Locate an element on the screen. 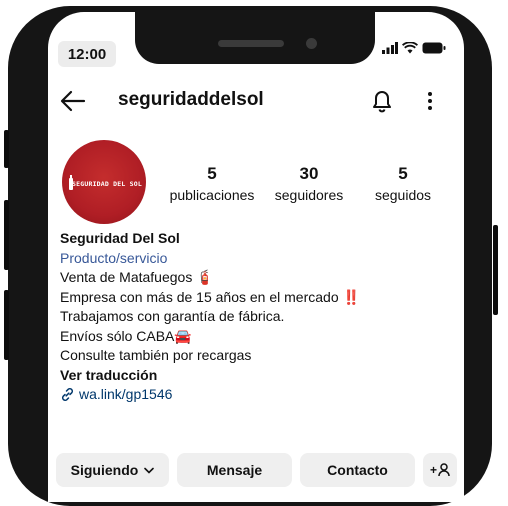  see-translation-link: Ver traducción is located at coordinates (260, 376).